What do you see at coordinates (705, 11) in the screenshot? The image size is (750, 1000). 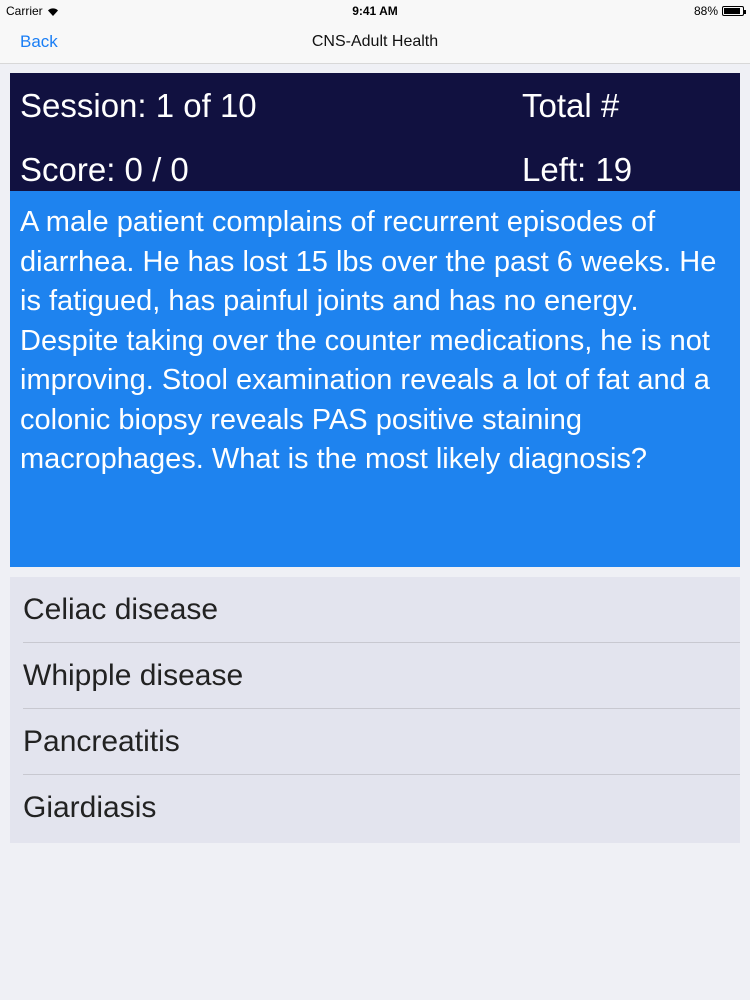 I see `battery-percent: 88%` at bounding box center [705, 11].